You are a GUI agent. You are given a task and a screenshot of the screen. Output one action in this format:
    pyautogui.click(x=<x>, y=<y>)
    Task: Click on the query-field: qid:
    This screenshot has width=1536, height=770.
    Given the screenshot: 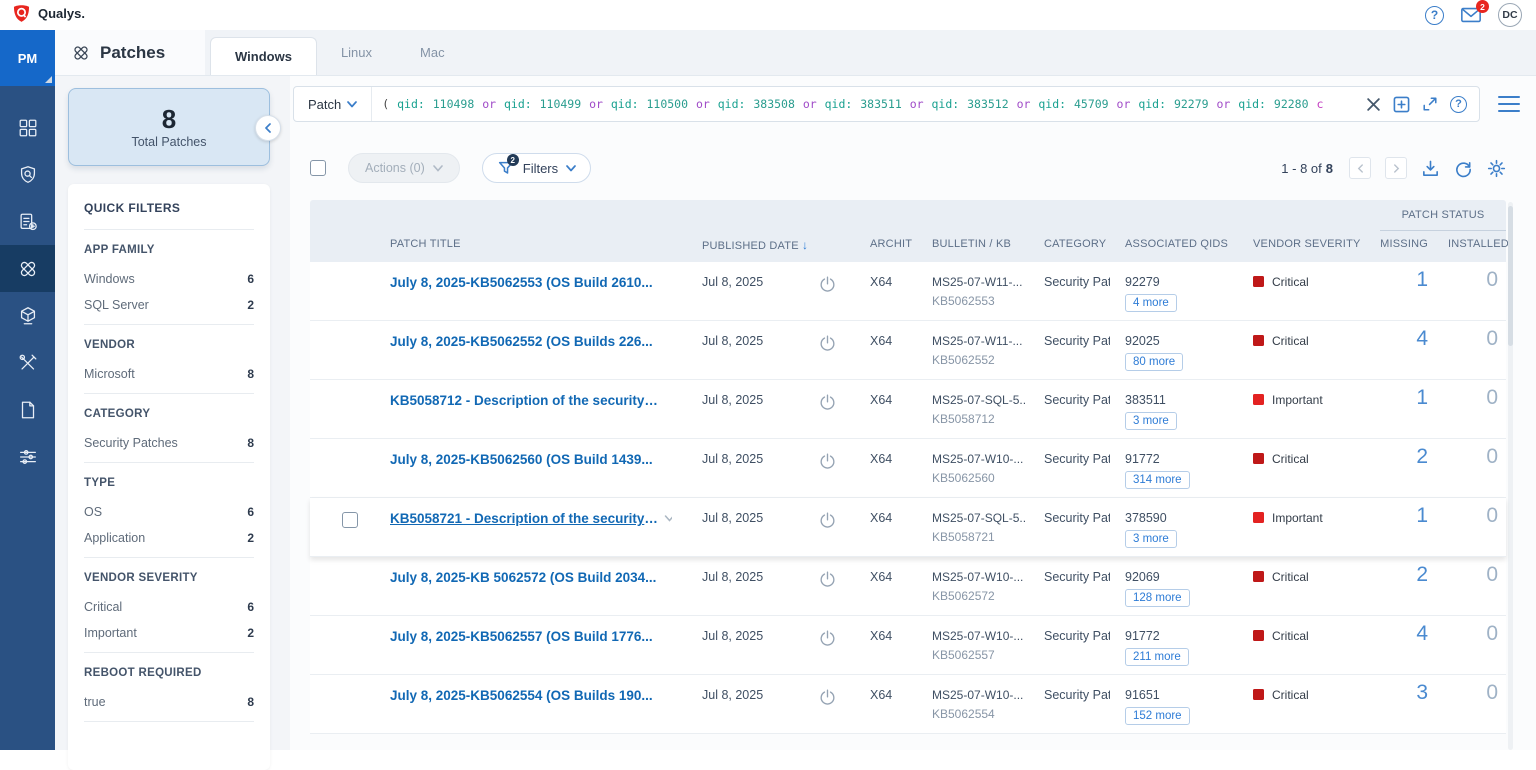 What is the action you would take?
    pyautogui.click(x=1155, y=104)
    